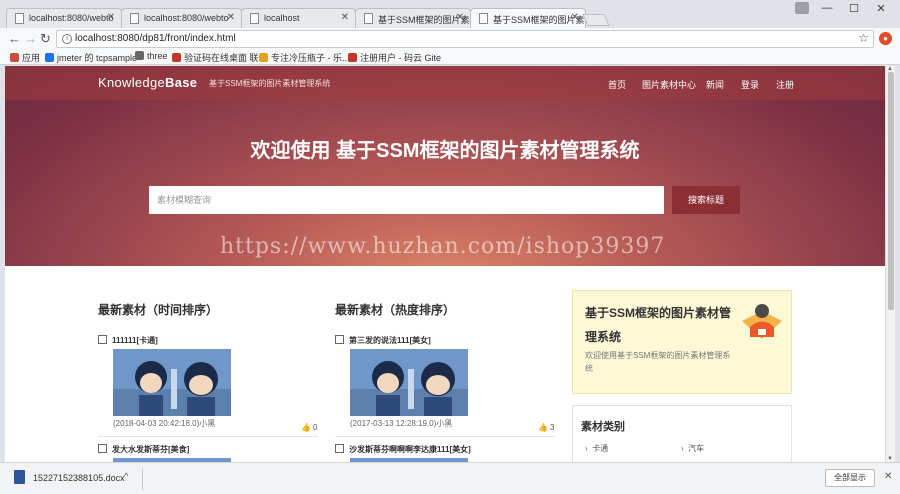 This screenshot has width=900, height=494. Describe the element at coordinates (785, 84) in the screenshot. I see `nav-register: 注册` at that location.